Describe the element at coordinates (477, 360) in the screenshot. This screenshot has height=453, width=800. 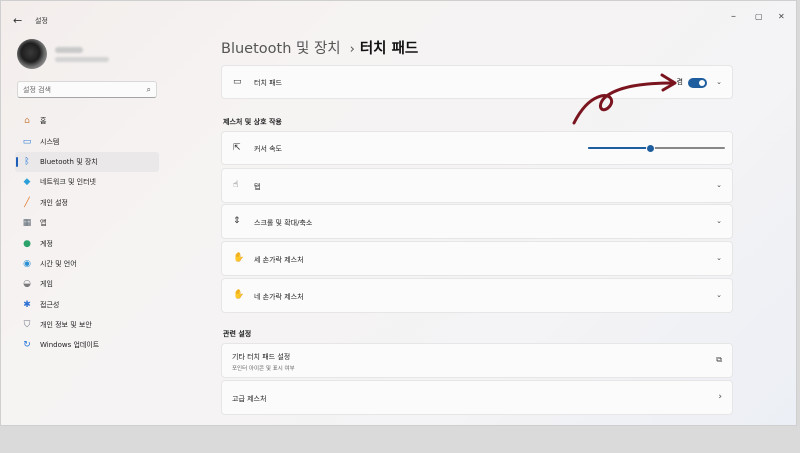
I see `more-touchpad-settings-card: 기타 터치 패드 설정 포인터 아이콘 및 표시 여부 ⧉` at that location.